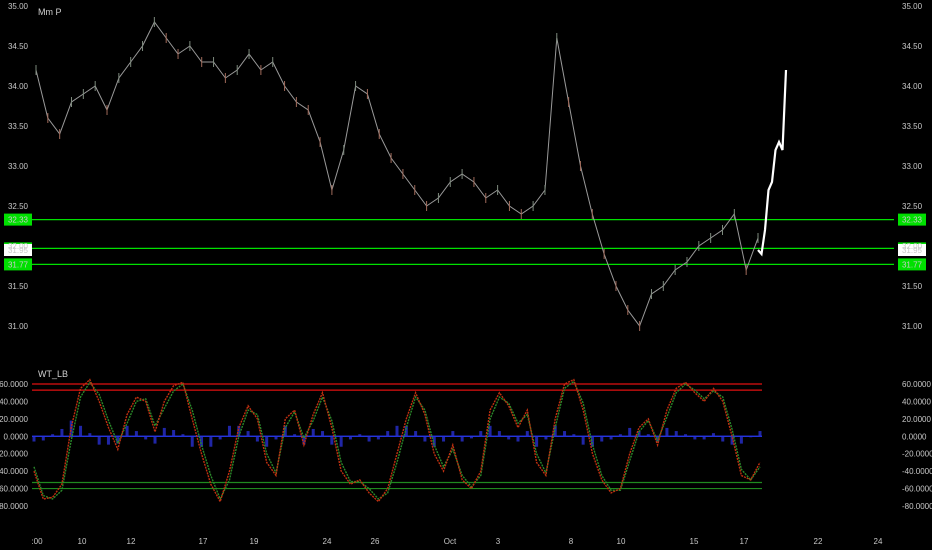  What do you see at coordinates (917, 506) in the screenshot?
I see `osc-tick-label-right: -80.0000` at bounding box center [917, 506].